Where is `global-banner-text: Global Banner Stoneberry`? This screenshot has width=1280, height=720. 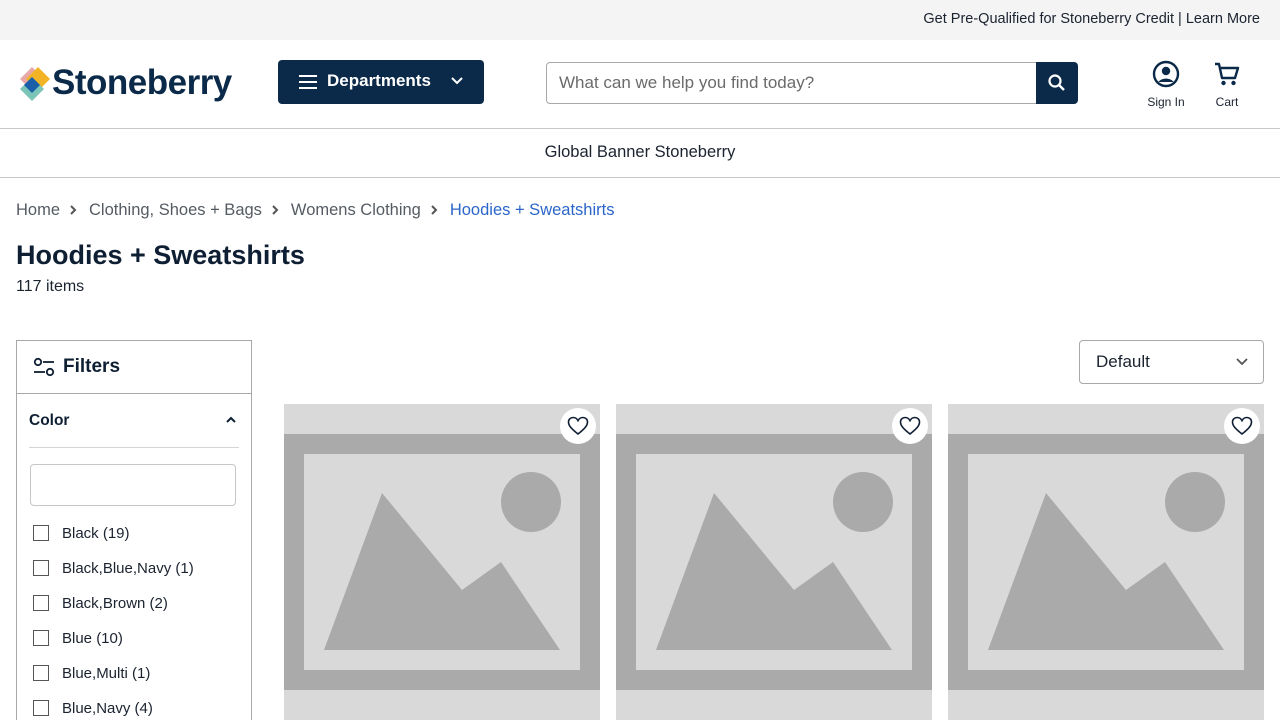
global-banner-text: Global Banner Stoneberry is located at coordinates (640, 152).